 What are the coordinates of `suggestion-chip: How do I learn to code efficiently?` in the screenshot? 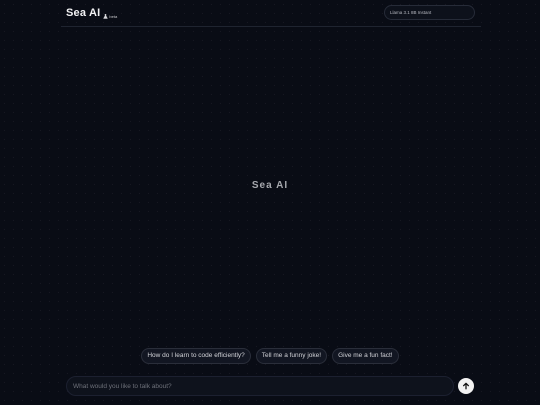 It's located at (196, 356).